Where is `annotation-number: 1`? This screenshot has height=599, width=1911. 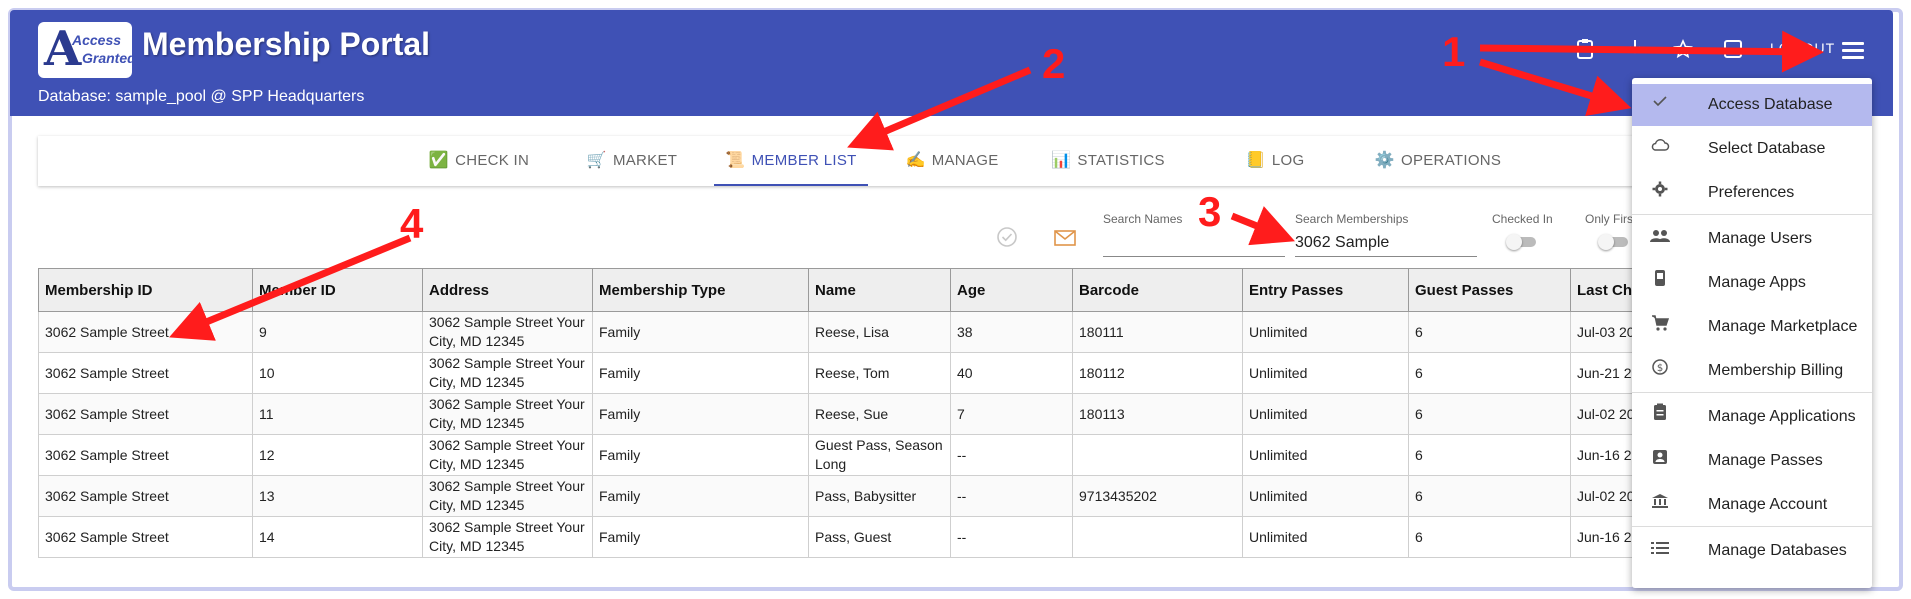 annotation-number: 1 is located at coordinates (1454, 51).